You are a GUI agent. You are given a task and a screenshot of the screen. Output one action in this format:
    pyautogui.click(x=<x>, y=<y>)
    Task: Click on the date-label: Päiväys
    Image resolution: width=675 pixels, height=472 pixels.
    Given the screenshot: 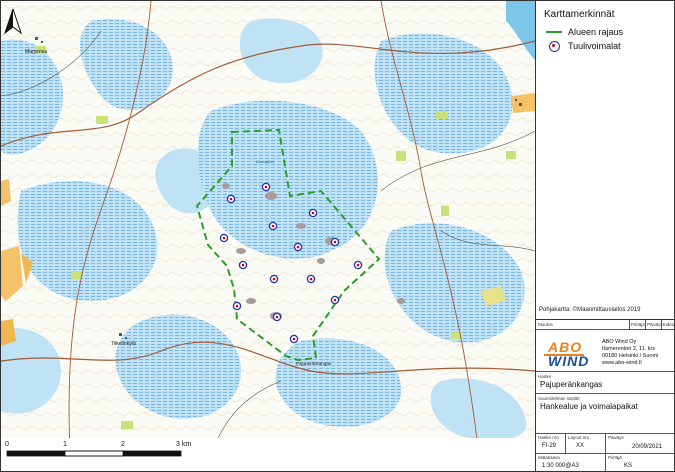 What is the action you would take?
    pyautogui.click(x=616, y=437)
    